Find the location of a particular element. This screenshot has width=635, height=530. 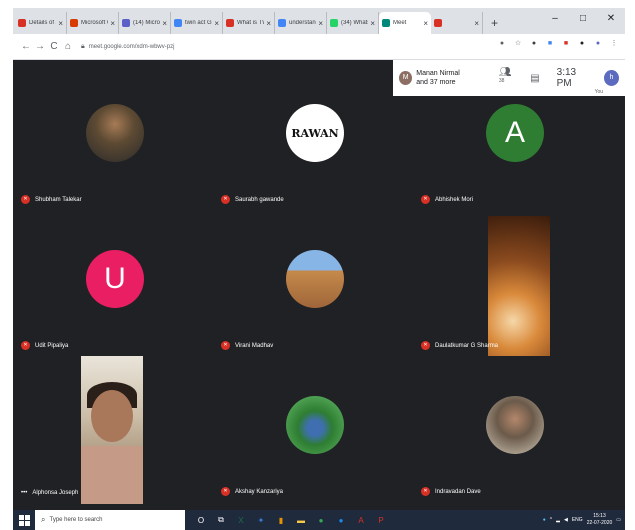

tab-title: twin act GTAW is located at coordinates (198, 23).